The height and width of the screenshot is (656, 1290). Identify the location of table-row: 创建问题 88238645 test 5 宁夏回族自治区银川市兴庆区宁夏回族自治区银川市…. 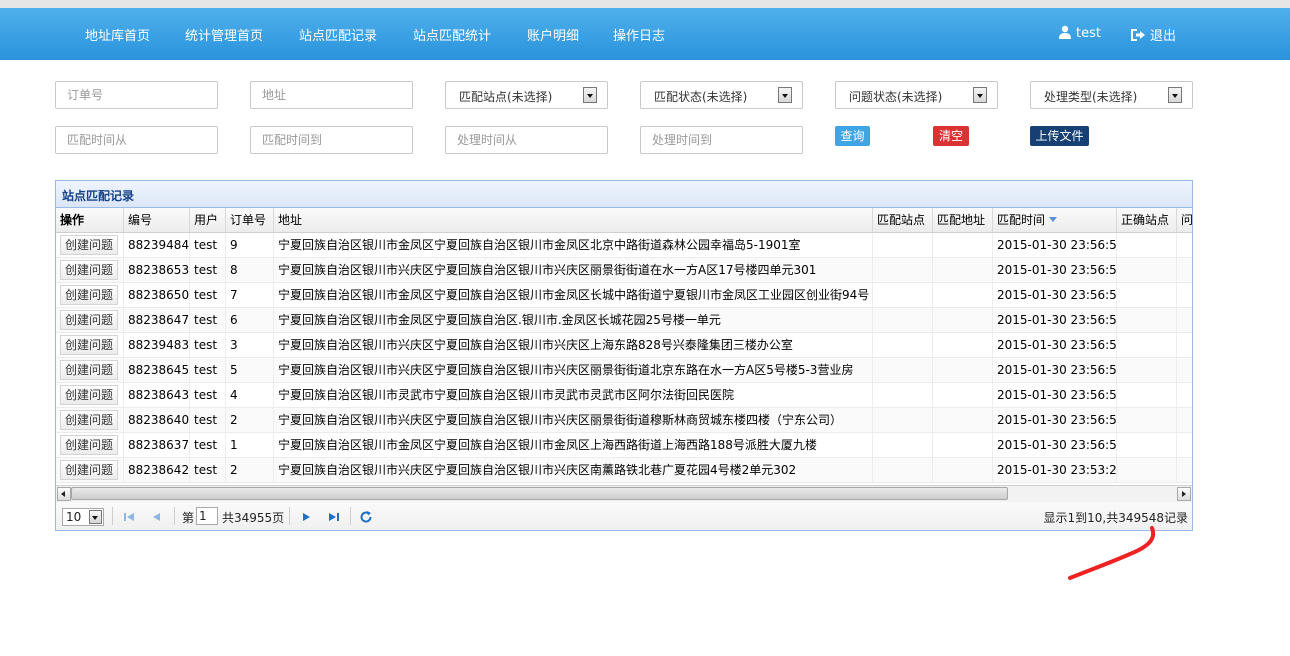
(624, 370).